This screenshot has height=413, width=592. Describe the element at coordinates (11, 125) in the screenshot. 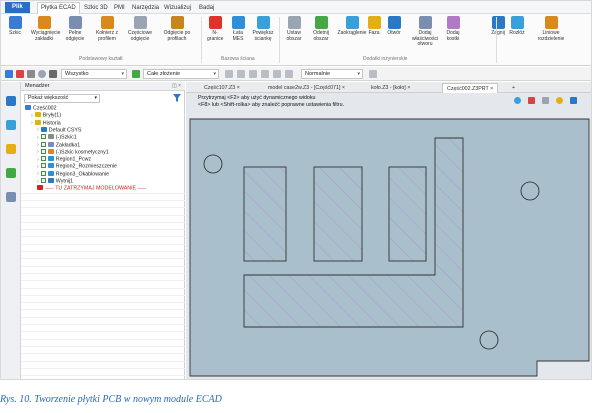

I see `assembly-manager-icon` at that location.